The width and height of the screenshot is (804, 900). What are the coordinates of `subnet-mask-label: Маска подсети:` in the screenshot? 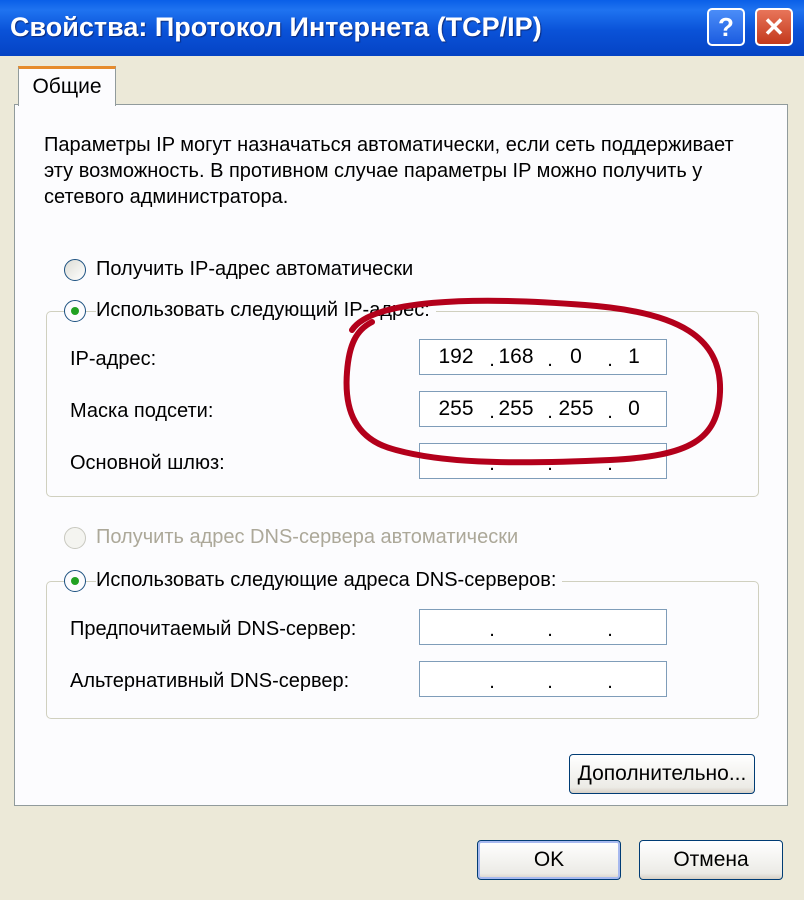 It's located at (142, 411).